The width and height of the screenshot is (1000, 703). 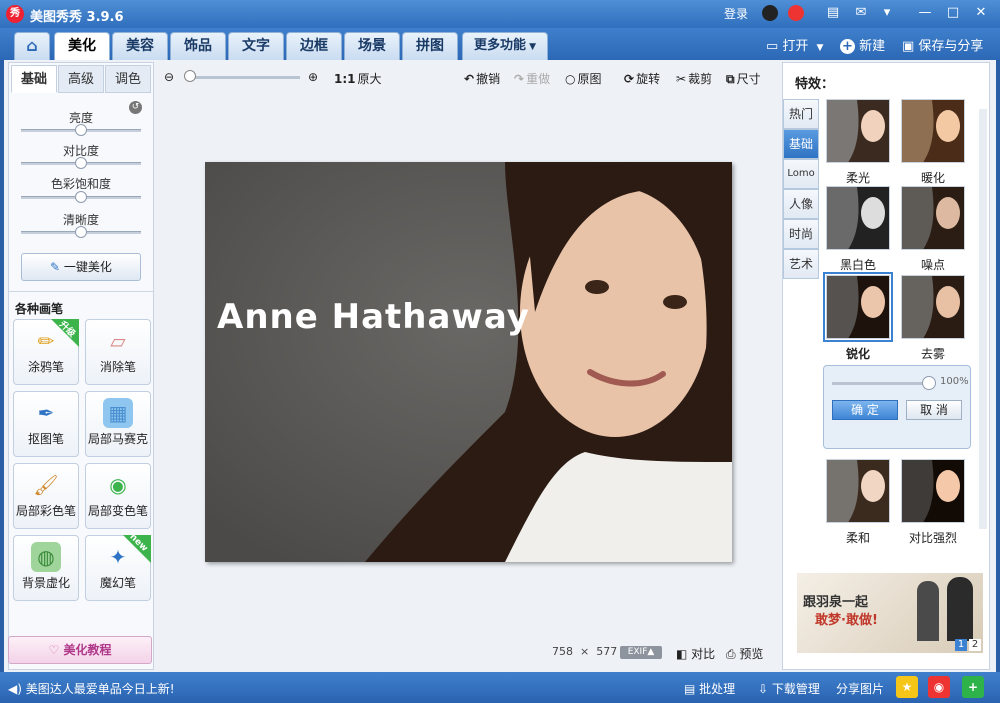 I want to click on maximize-icon: □, so click(x=953, y=13).